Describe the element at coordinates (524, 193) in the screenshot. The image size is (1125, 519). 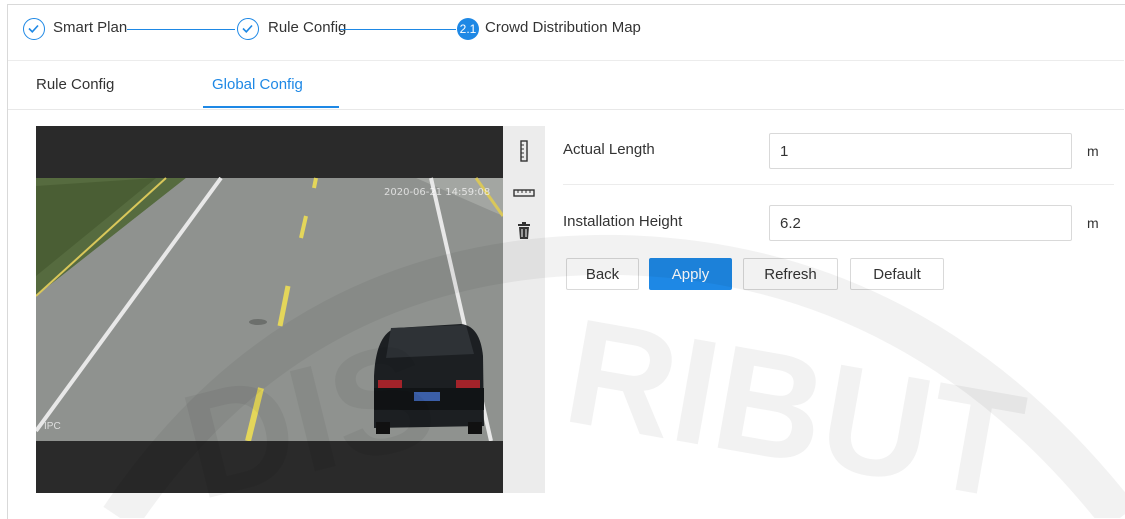
I see `horizontal-ruler-icon` at that location.